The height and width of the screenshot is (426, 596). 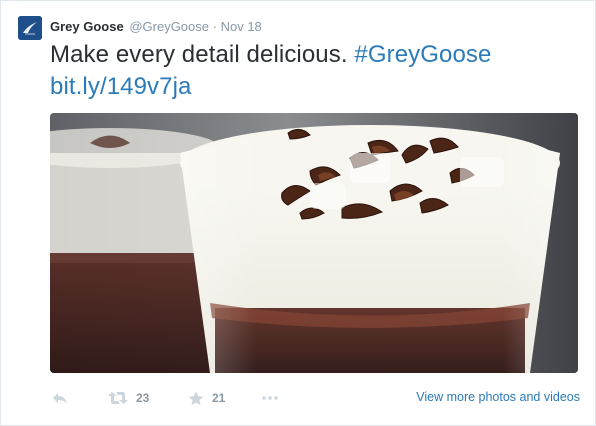 I want to click on retweet-button: 23, so click(x=128, y=398).